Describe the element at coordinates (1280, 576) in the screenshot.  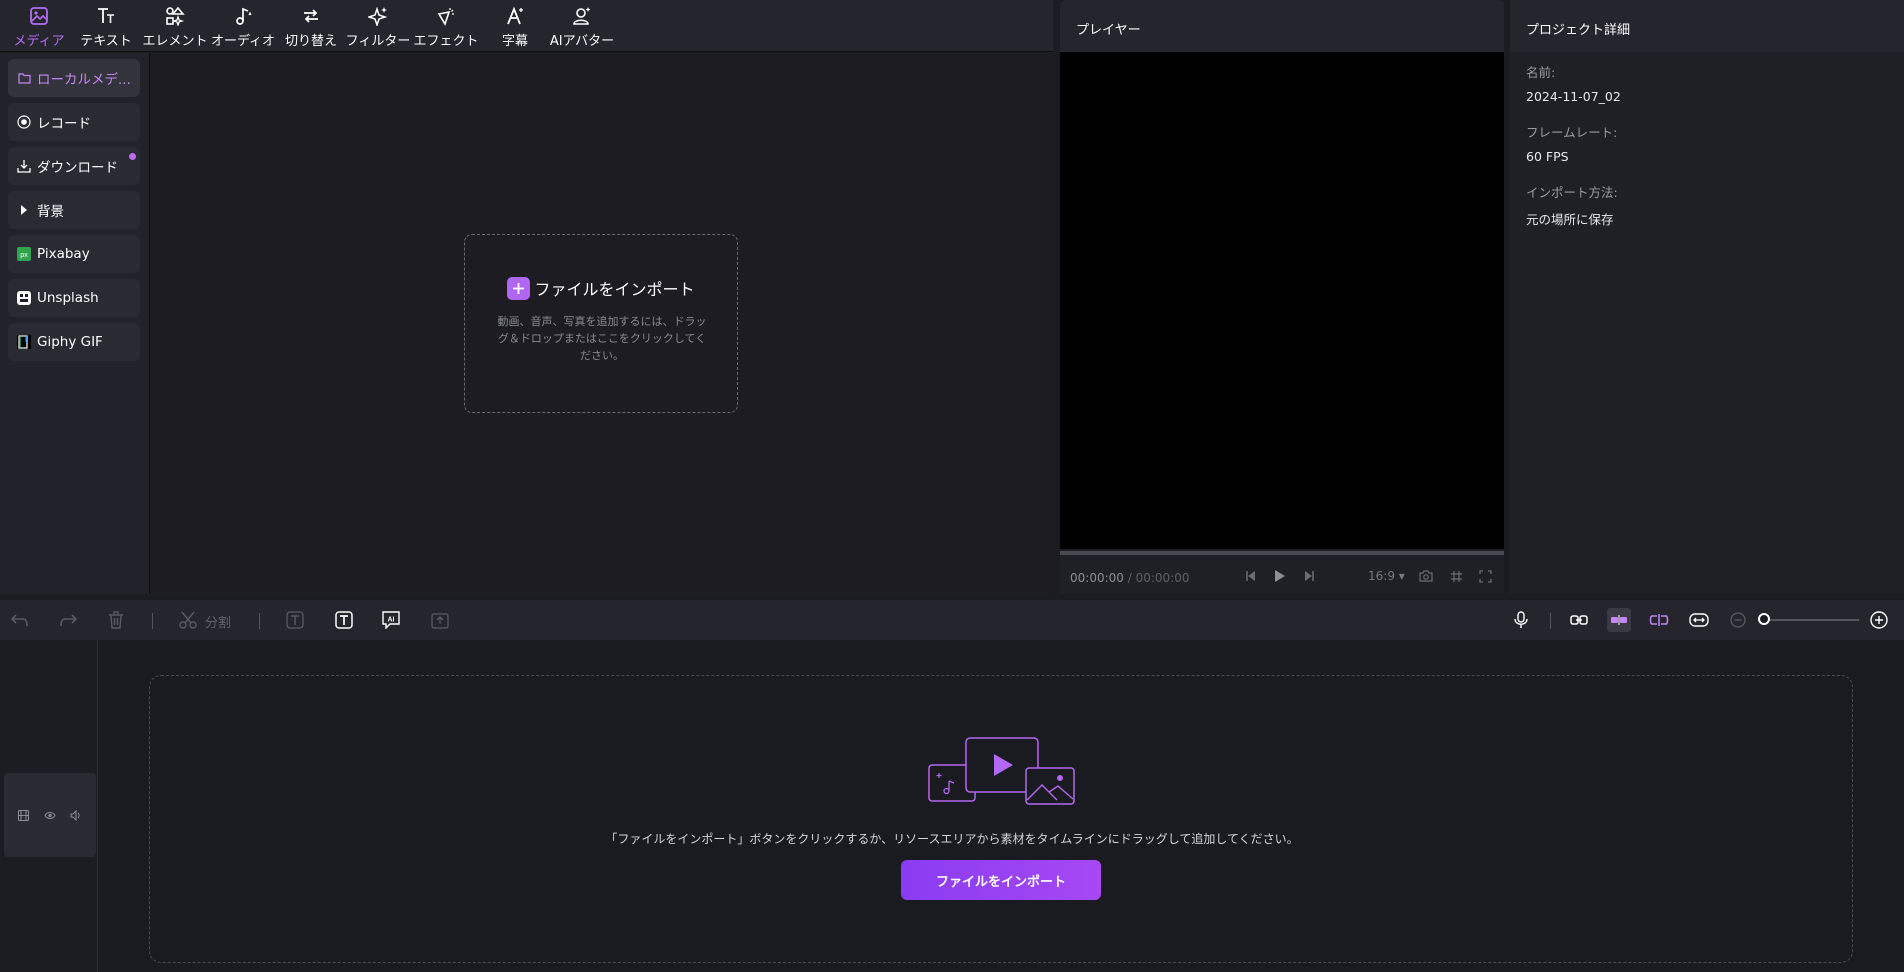
I see `play-icon` at that location.